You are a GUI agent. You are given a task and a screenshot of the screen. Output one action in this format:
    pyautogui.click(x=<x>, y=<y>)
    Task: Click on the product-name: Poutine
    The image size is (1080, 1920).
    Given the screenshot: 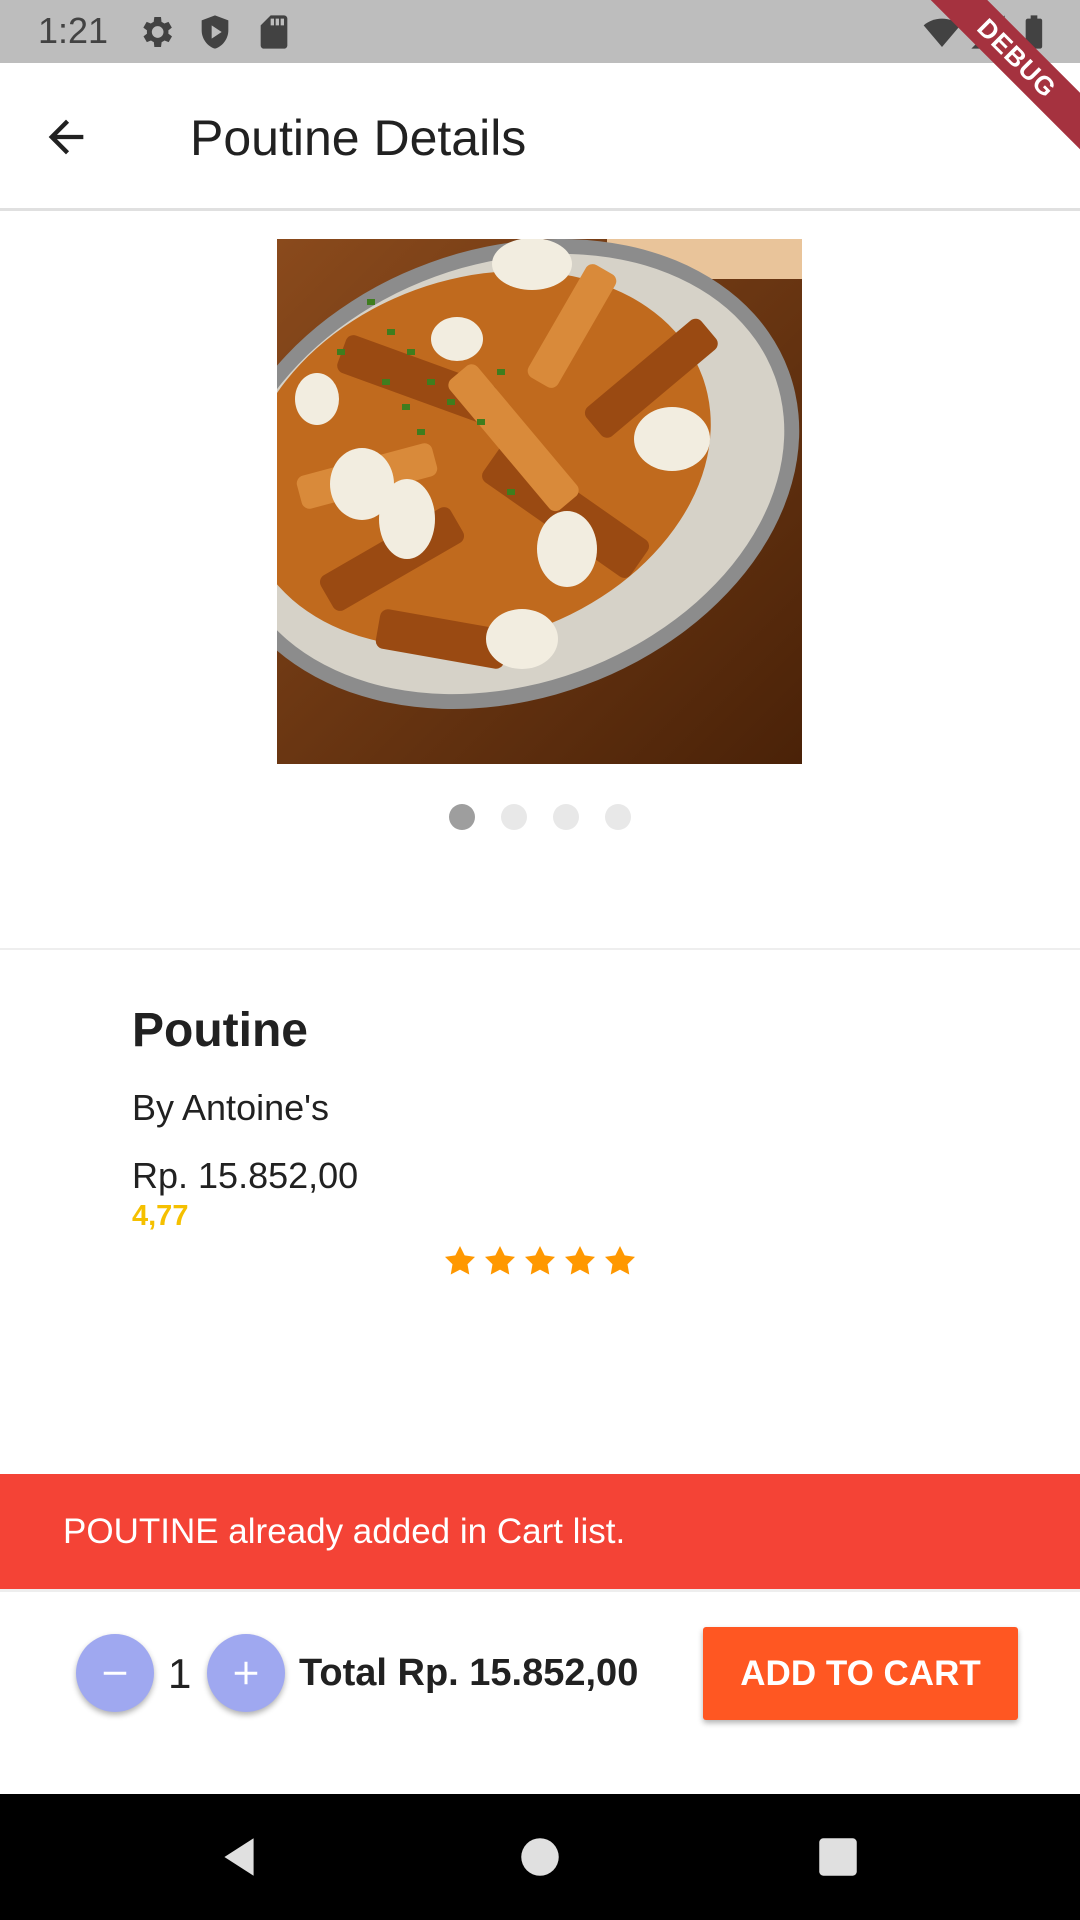 What is the action you would take?
    pyautogui.click(x=220, y=1030)
    